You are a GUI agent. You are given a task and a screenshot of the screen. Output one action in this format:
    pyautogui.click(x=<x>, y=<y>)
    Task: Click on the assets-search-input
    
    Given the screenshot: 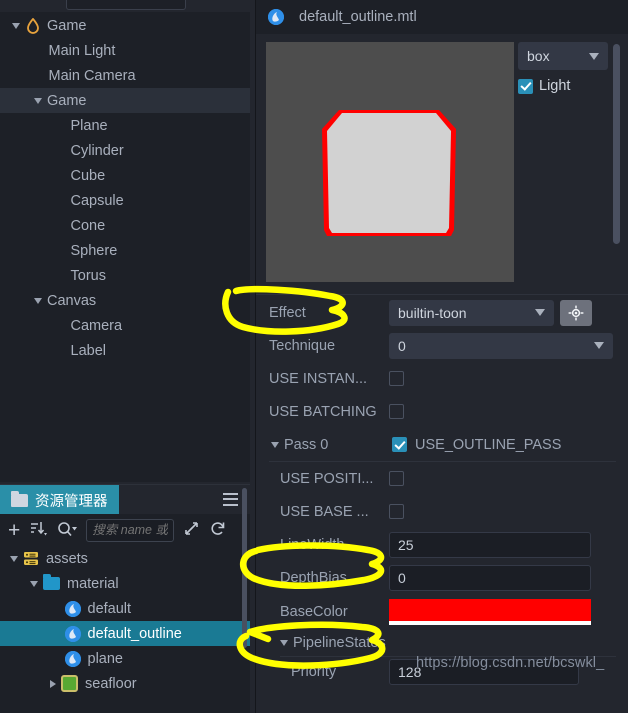 What is the action you would take?
    pyautogui.click(x=130, y=530)
    